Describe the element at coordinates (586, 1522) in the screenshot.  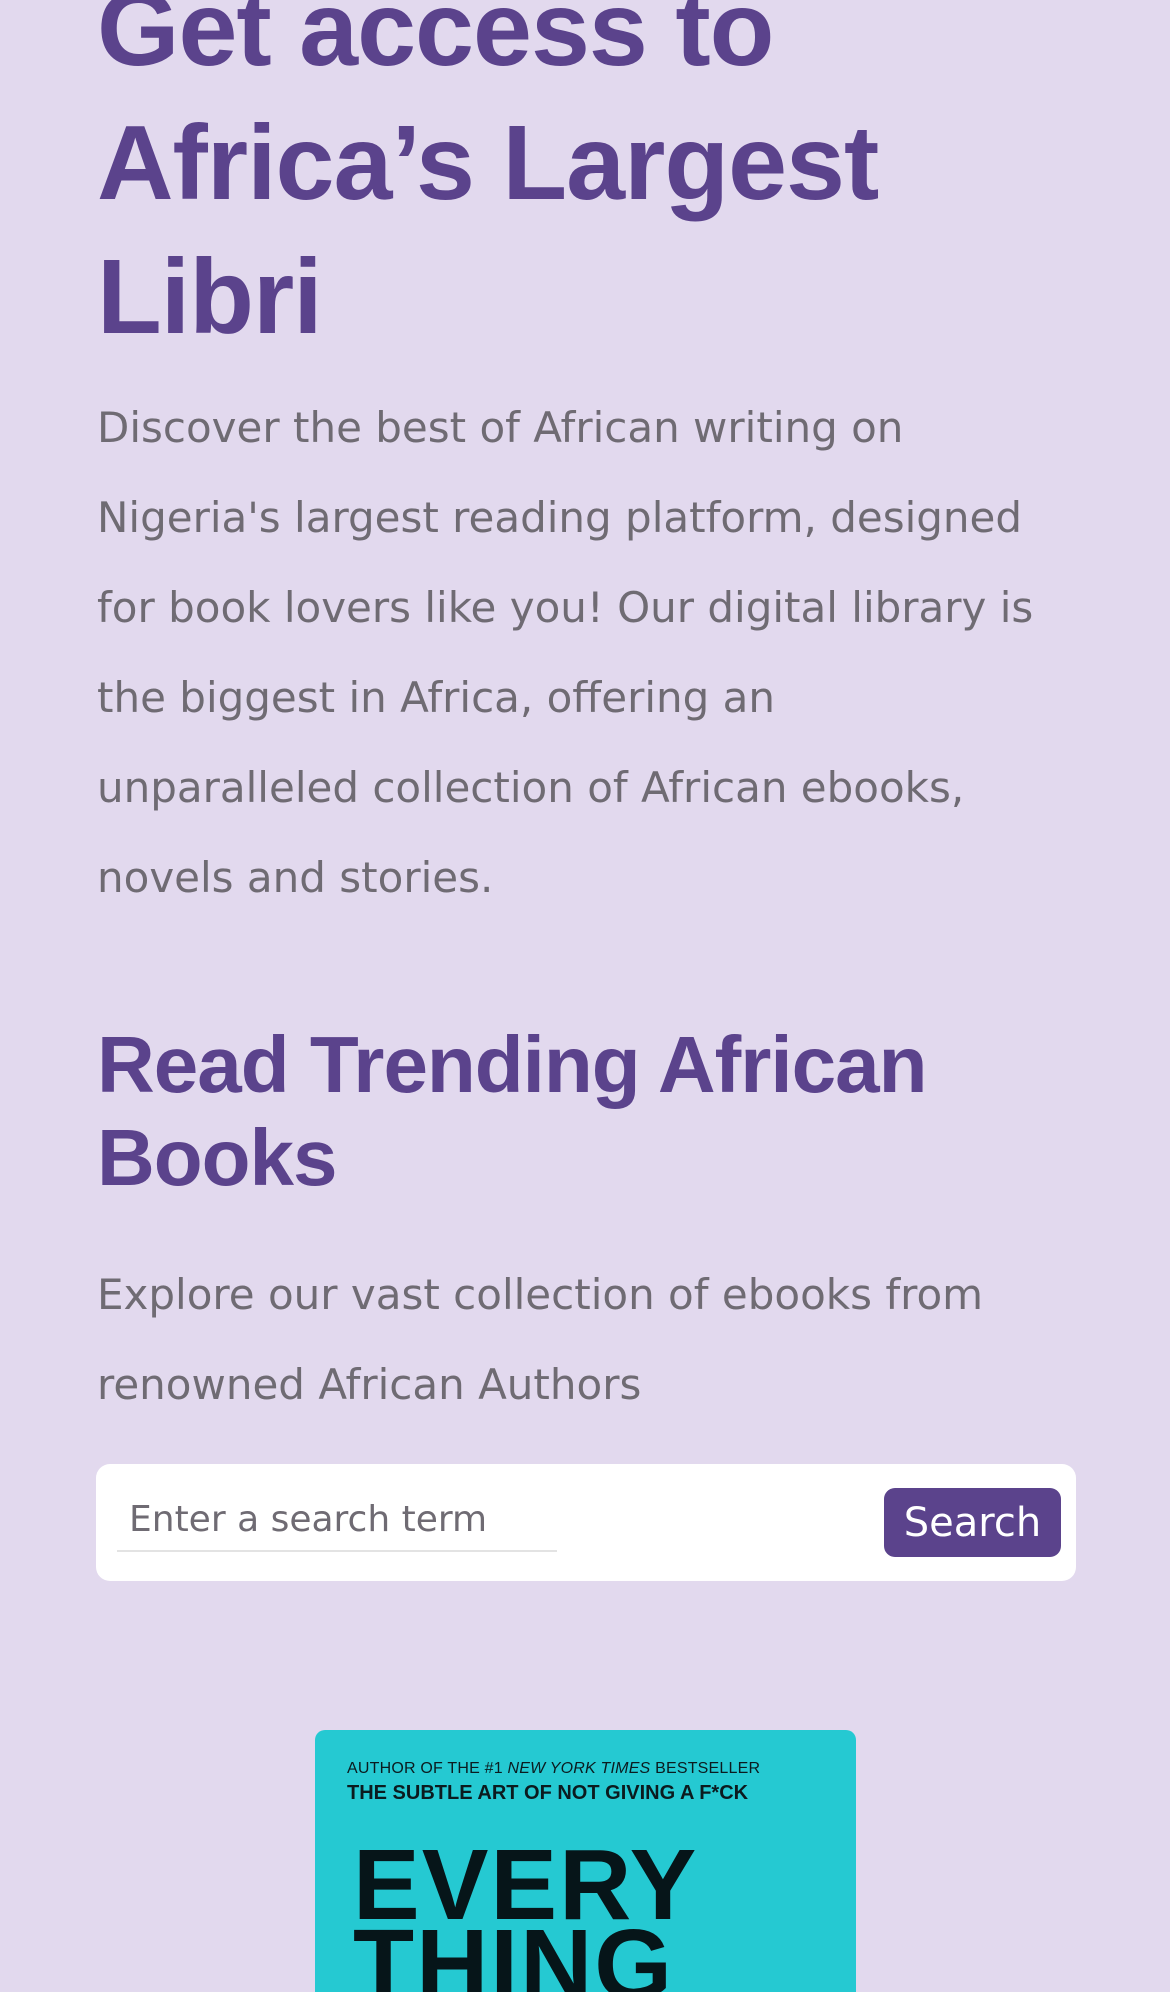
I see `search-bar: Search` at that location.